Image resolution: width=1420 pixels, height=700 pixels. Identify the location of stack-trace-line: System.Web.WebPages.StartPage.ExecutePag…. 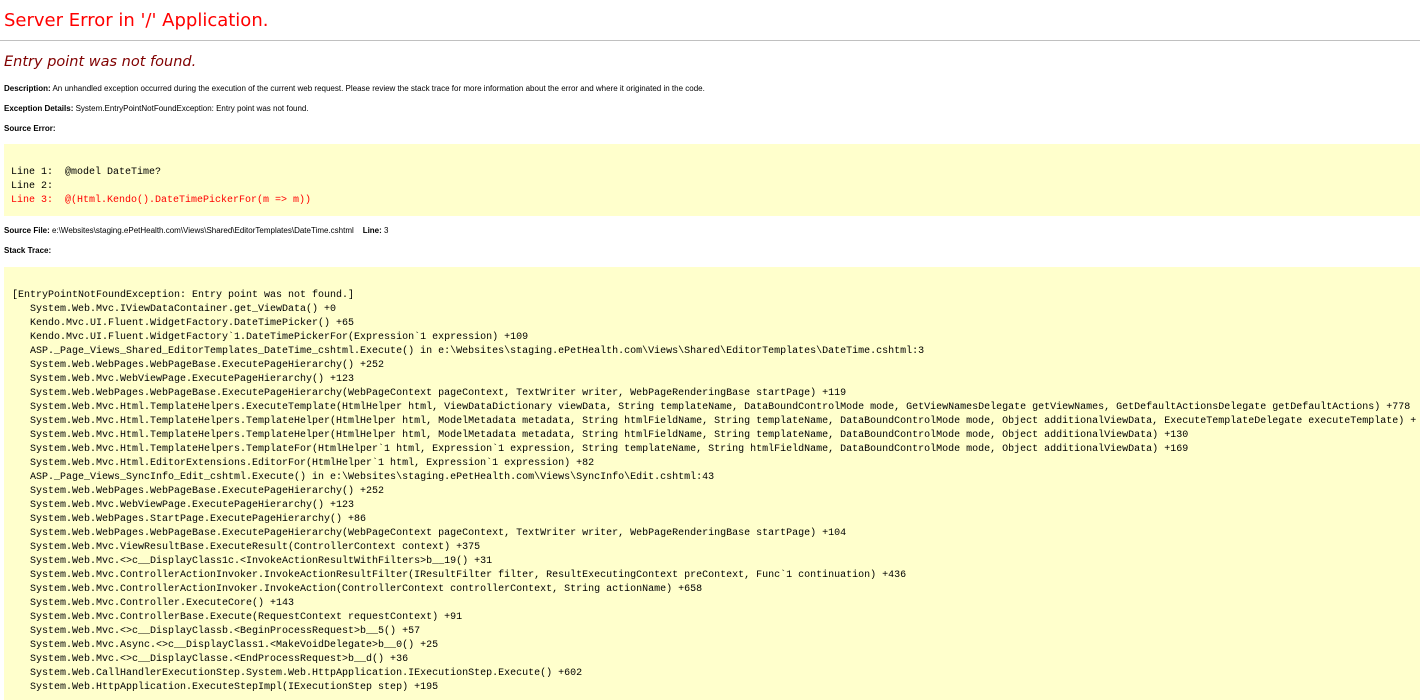
(189, 519).